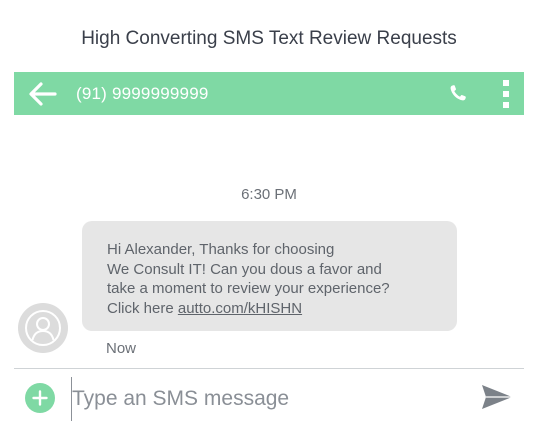 The height and width of the screenshot is (426, 544). I want to click on chat-header: (91) 9999999999, so click(269, 93).